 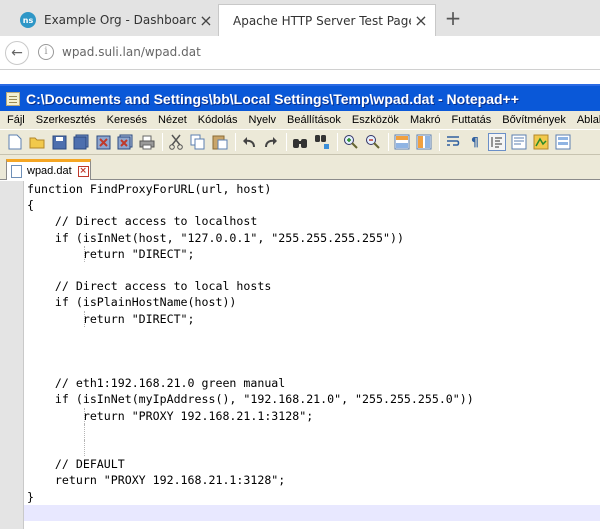 I want to click on org-favicon-icon: ns, so click(x=28, y=20).